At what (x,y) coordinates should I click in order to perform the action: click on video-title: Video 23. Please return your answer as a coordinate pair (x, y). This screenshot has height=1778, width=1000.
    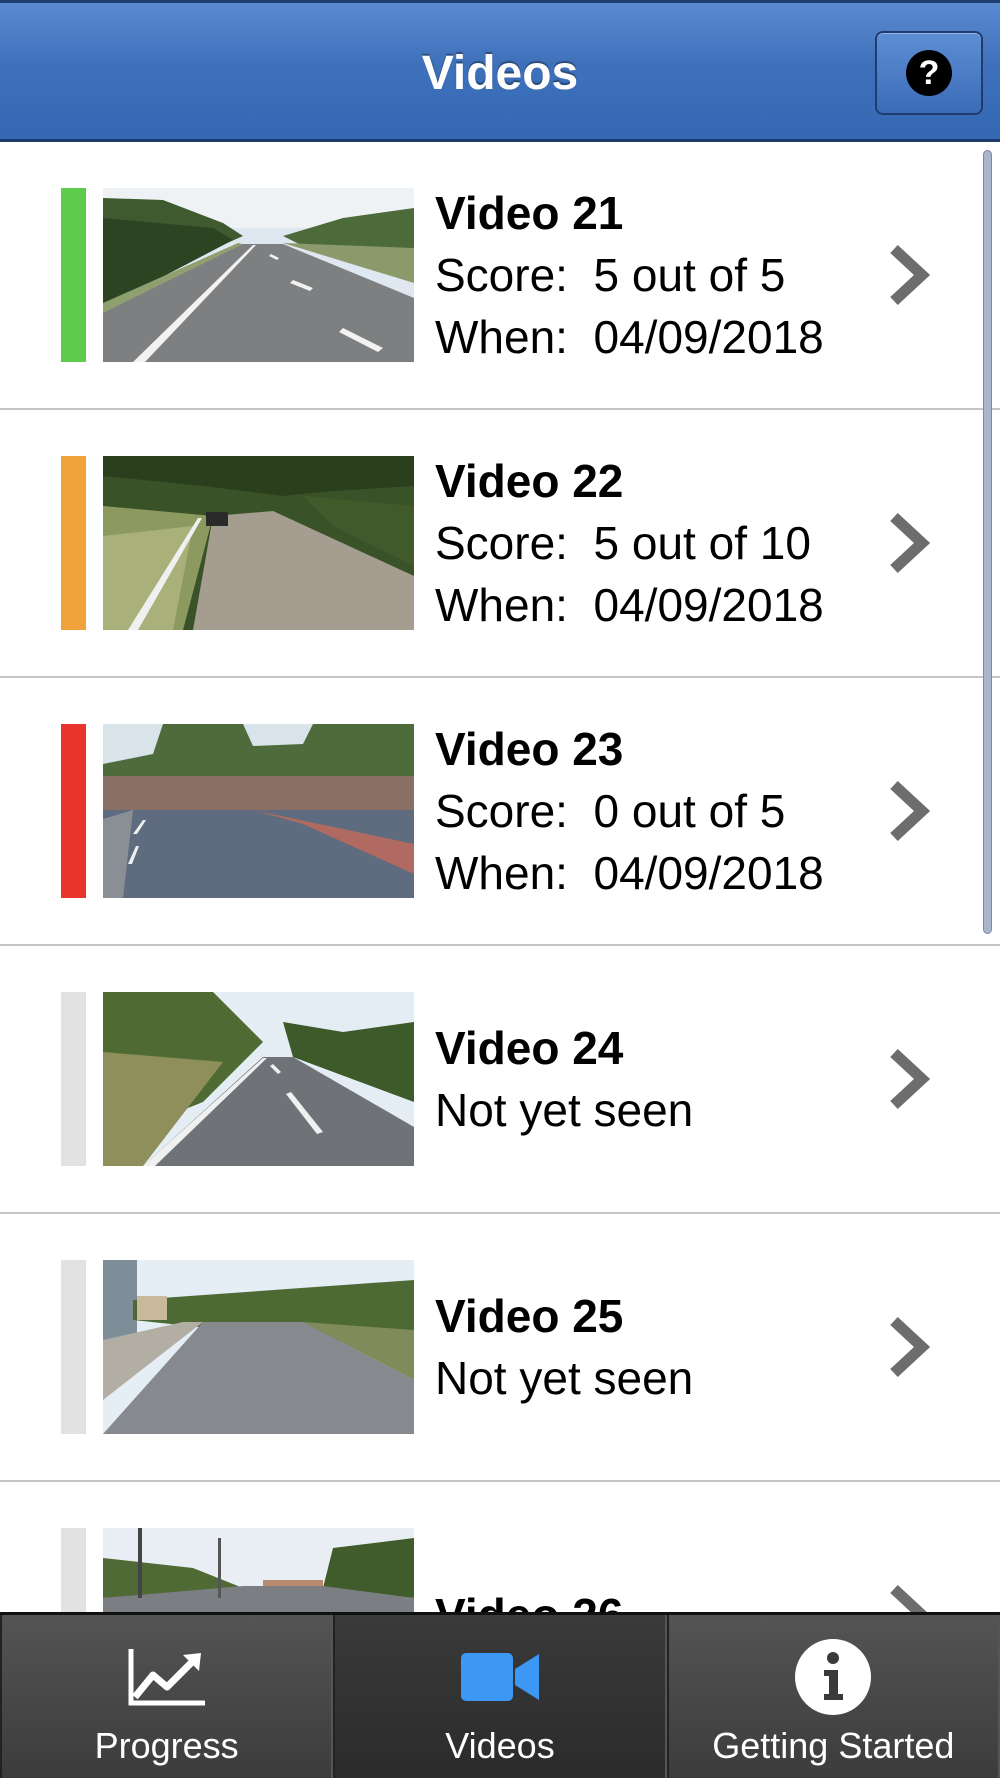
    Looking at the image, I should click on (529, 749).